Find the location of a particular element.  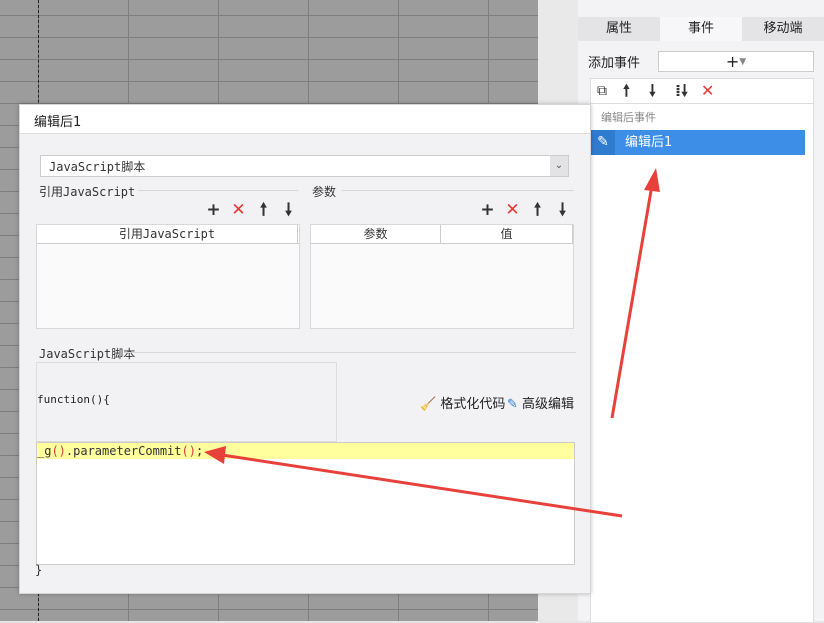

arrowhead-up is located at coordinates (652, 180).